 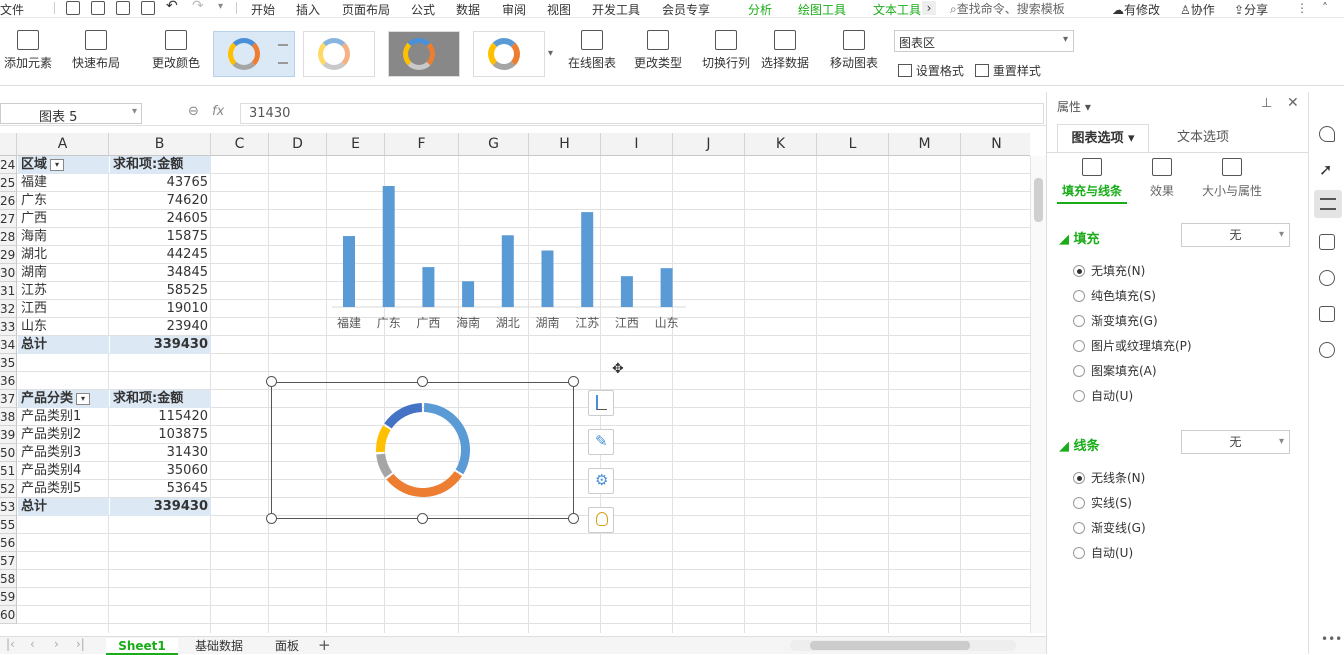 What do you see at coordinates (1079, 444) in the screenshot?
I see `line-section-header: ◢ 线条` at bounding box center [1079, 444].